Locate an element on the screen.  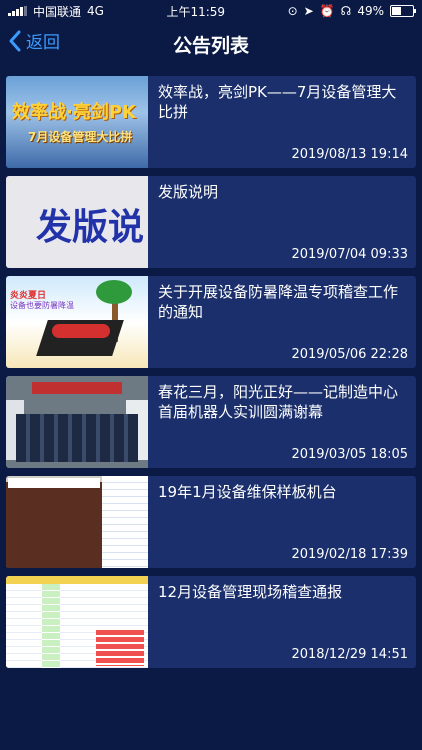
item-title: 19年1月设备维保样板机台 is located at coordinates (247, 492).